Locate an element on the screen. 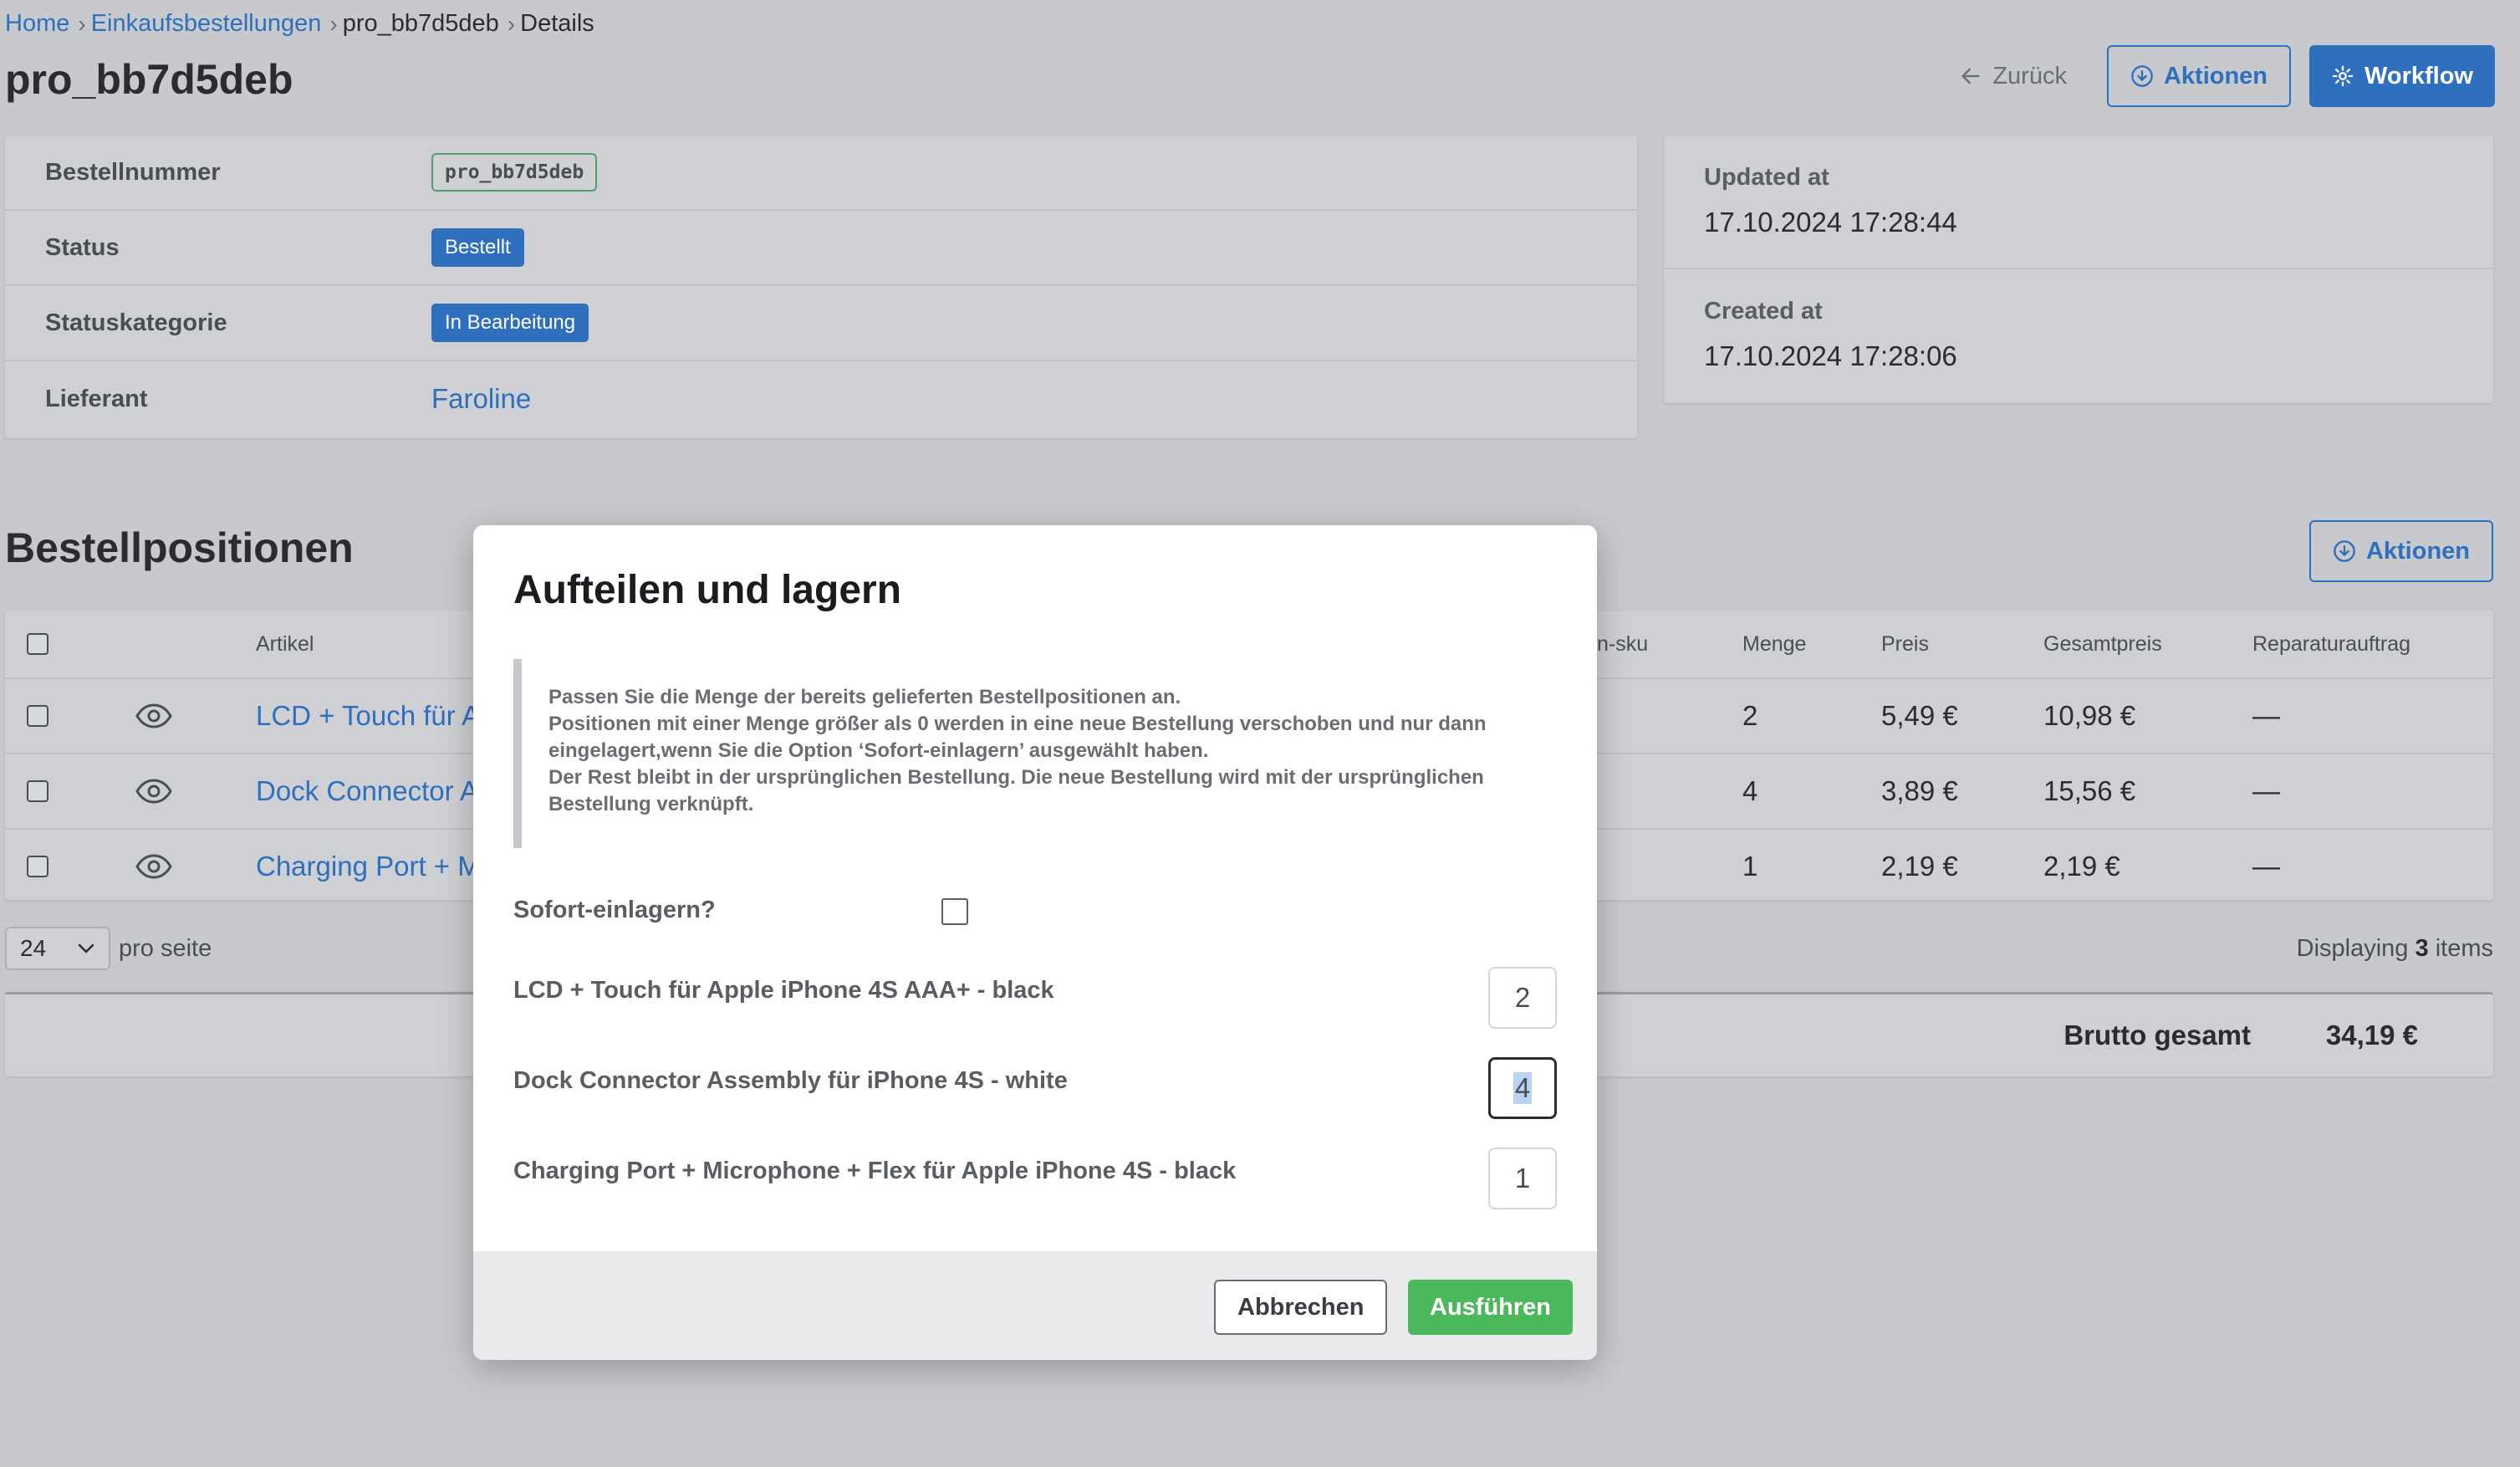 The image size is (2520, 1467). per-page-label: pro seite is located at coordinates (165, 948).